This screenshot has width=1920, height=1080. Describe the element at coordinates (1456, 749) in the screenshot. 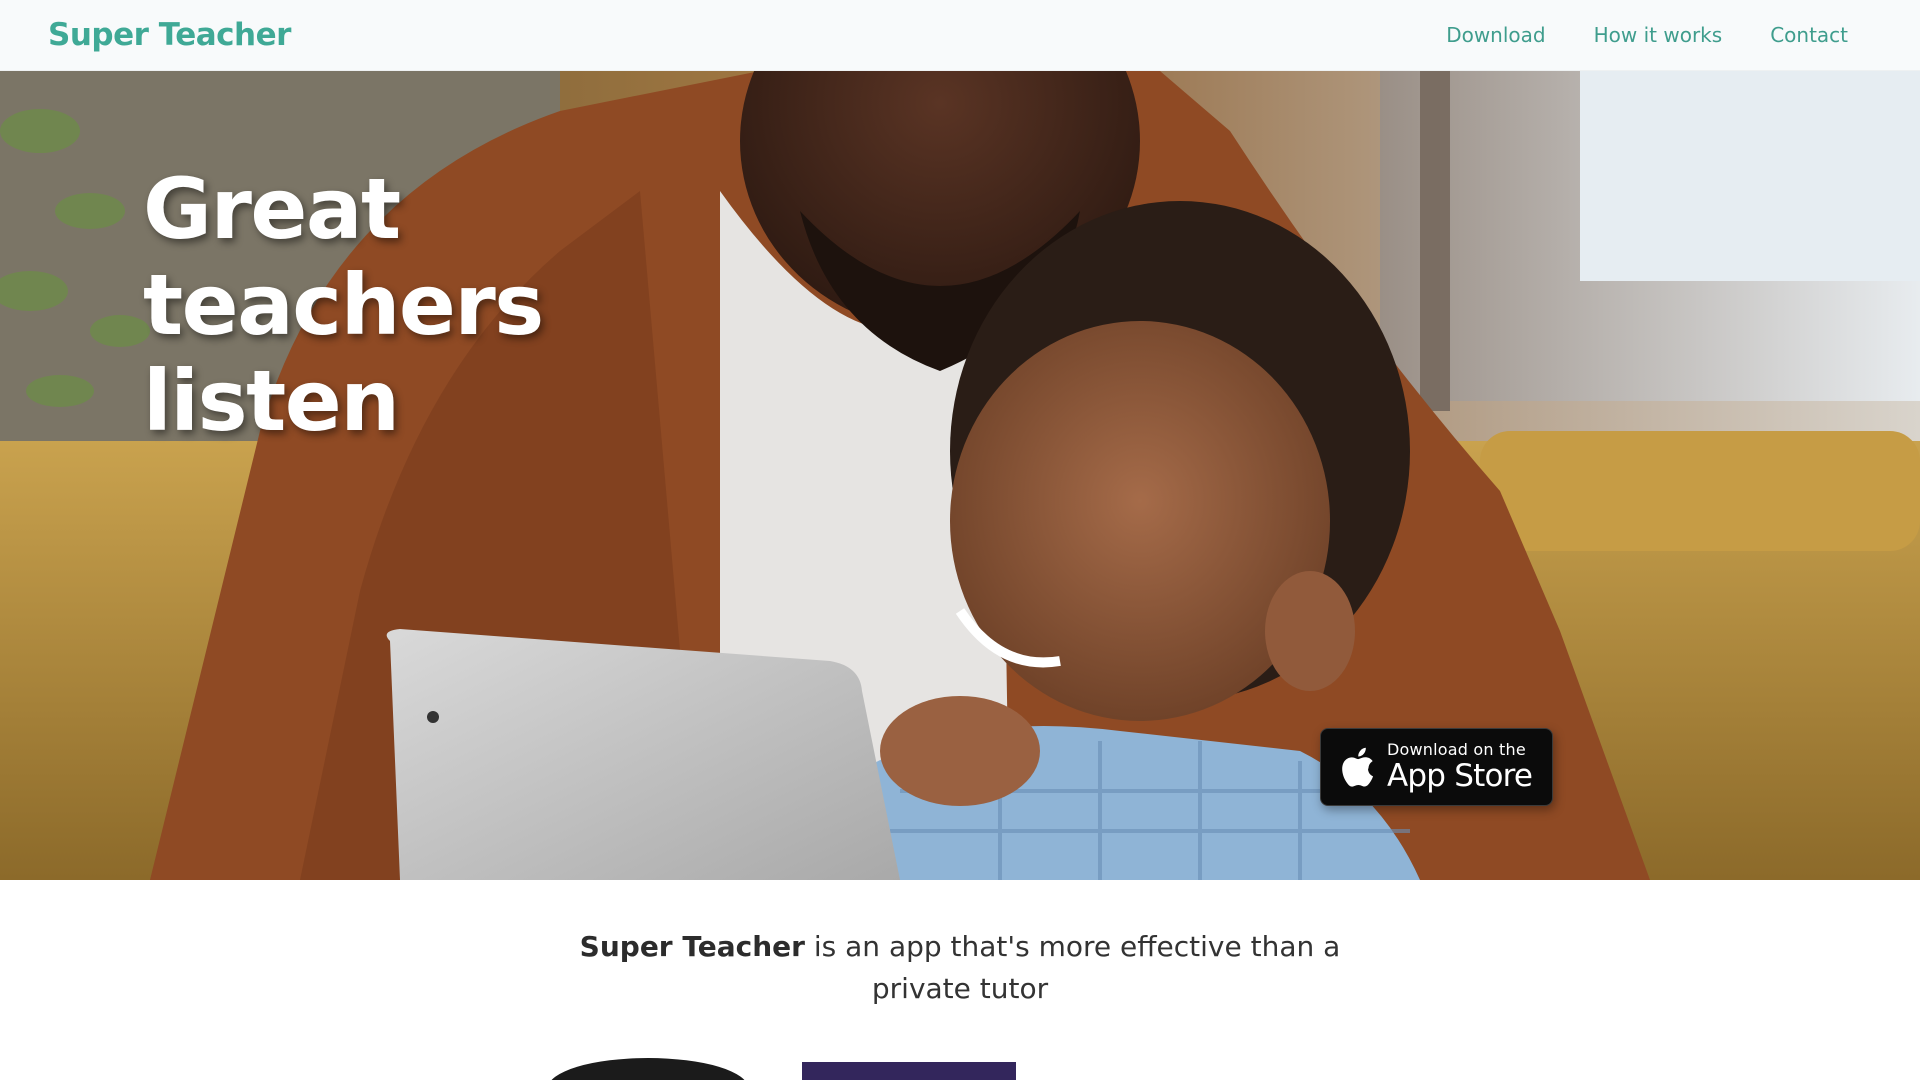

I see `app-store-badge-small-text: Download on the` at that location.